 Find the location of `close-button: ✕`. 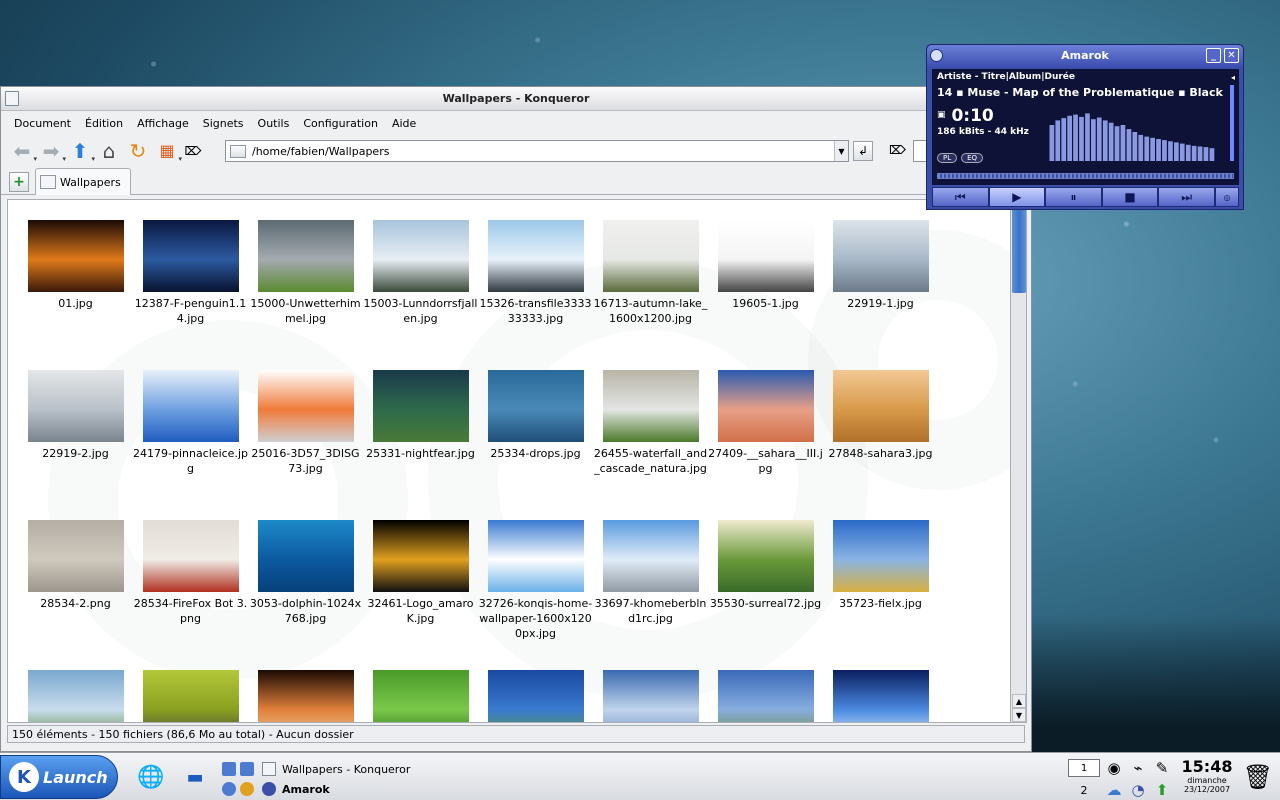

close-button: ✕ is located at coordinates (1231, 55).